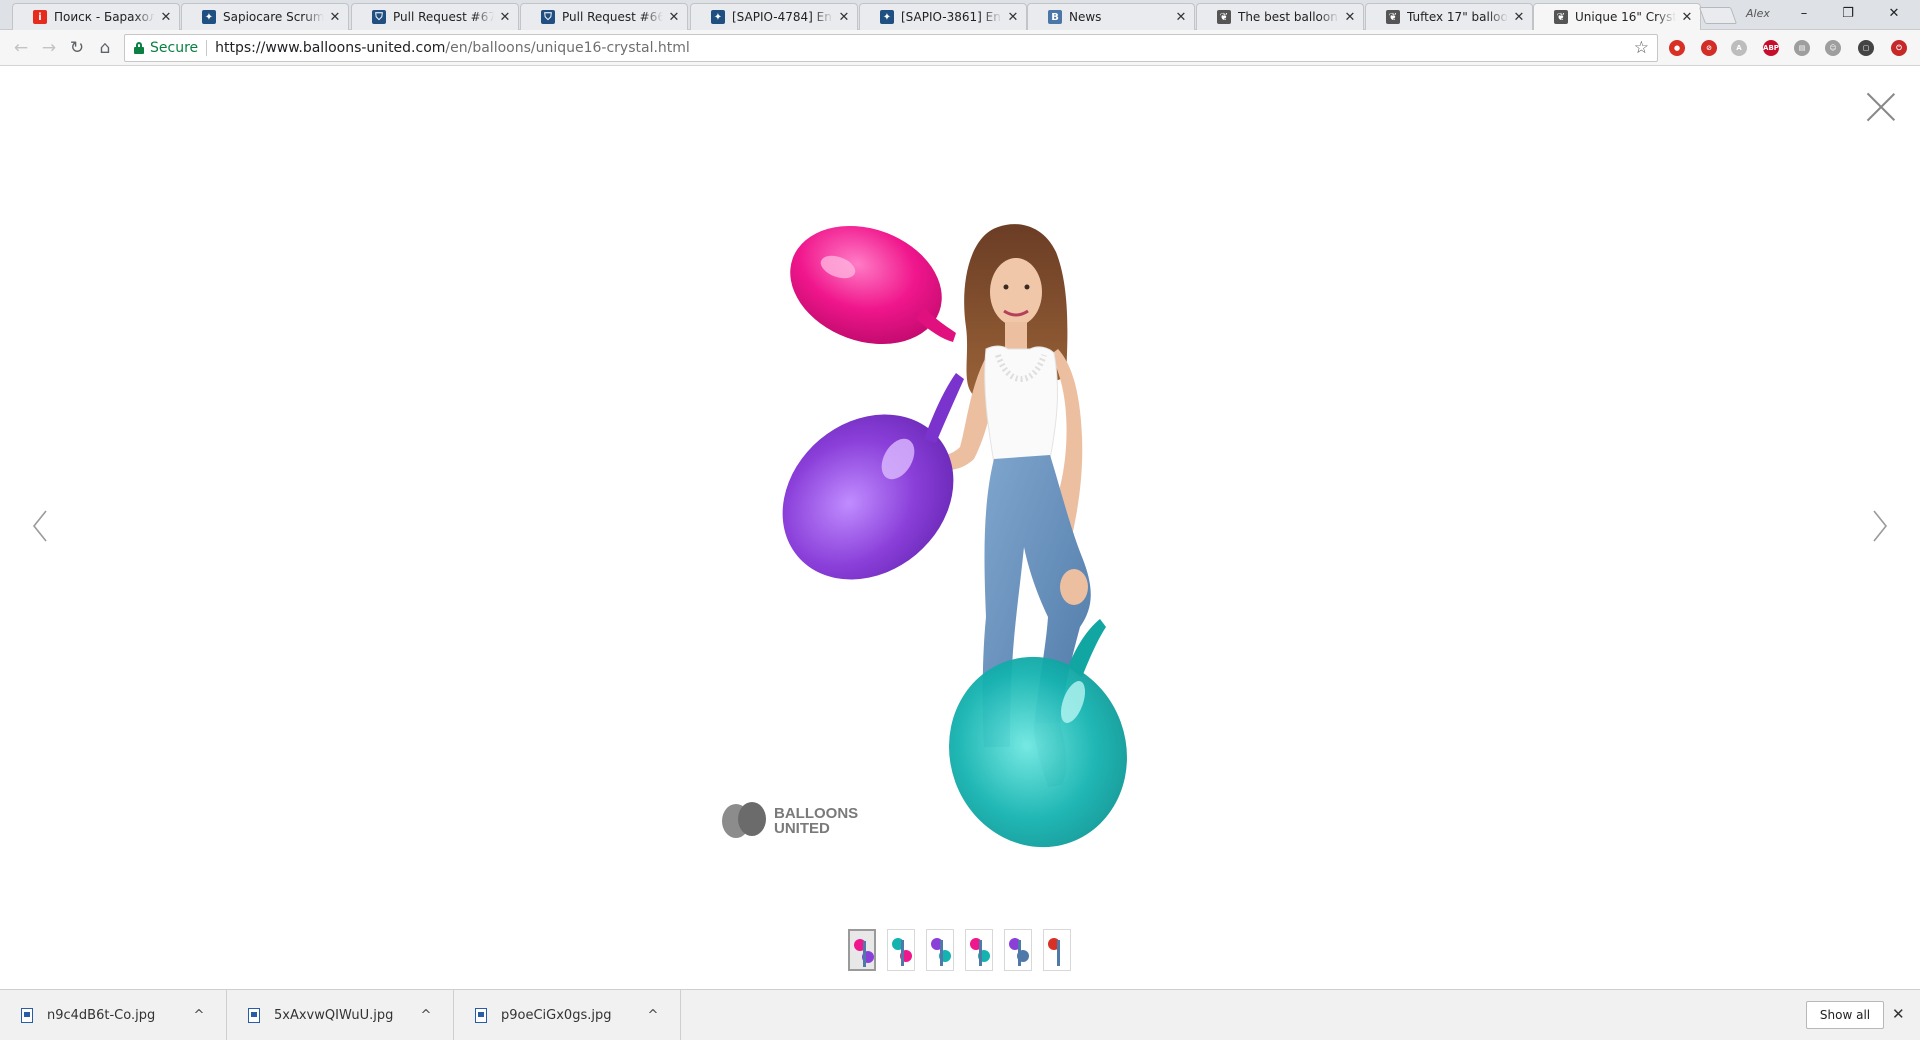 The height and width of the screenshot is (1040, 1920). What do you see at coordinates (273, 17) in the screenshot?
I see `tab-title: Sapiocare Scrum Board` at bounding box center [273, 17].